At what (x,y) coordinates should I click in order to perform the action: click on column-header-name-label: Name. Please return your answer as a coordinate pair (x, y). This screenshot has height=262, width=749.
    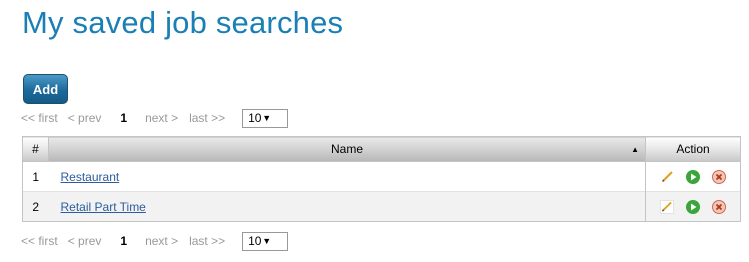
    Looking at the image, I should click on (346, 149).